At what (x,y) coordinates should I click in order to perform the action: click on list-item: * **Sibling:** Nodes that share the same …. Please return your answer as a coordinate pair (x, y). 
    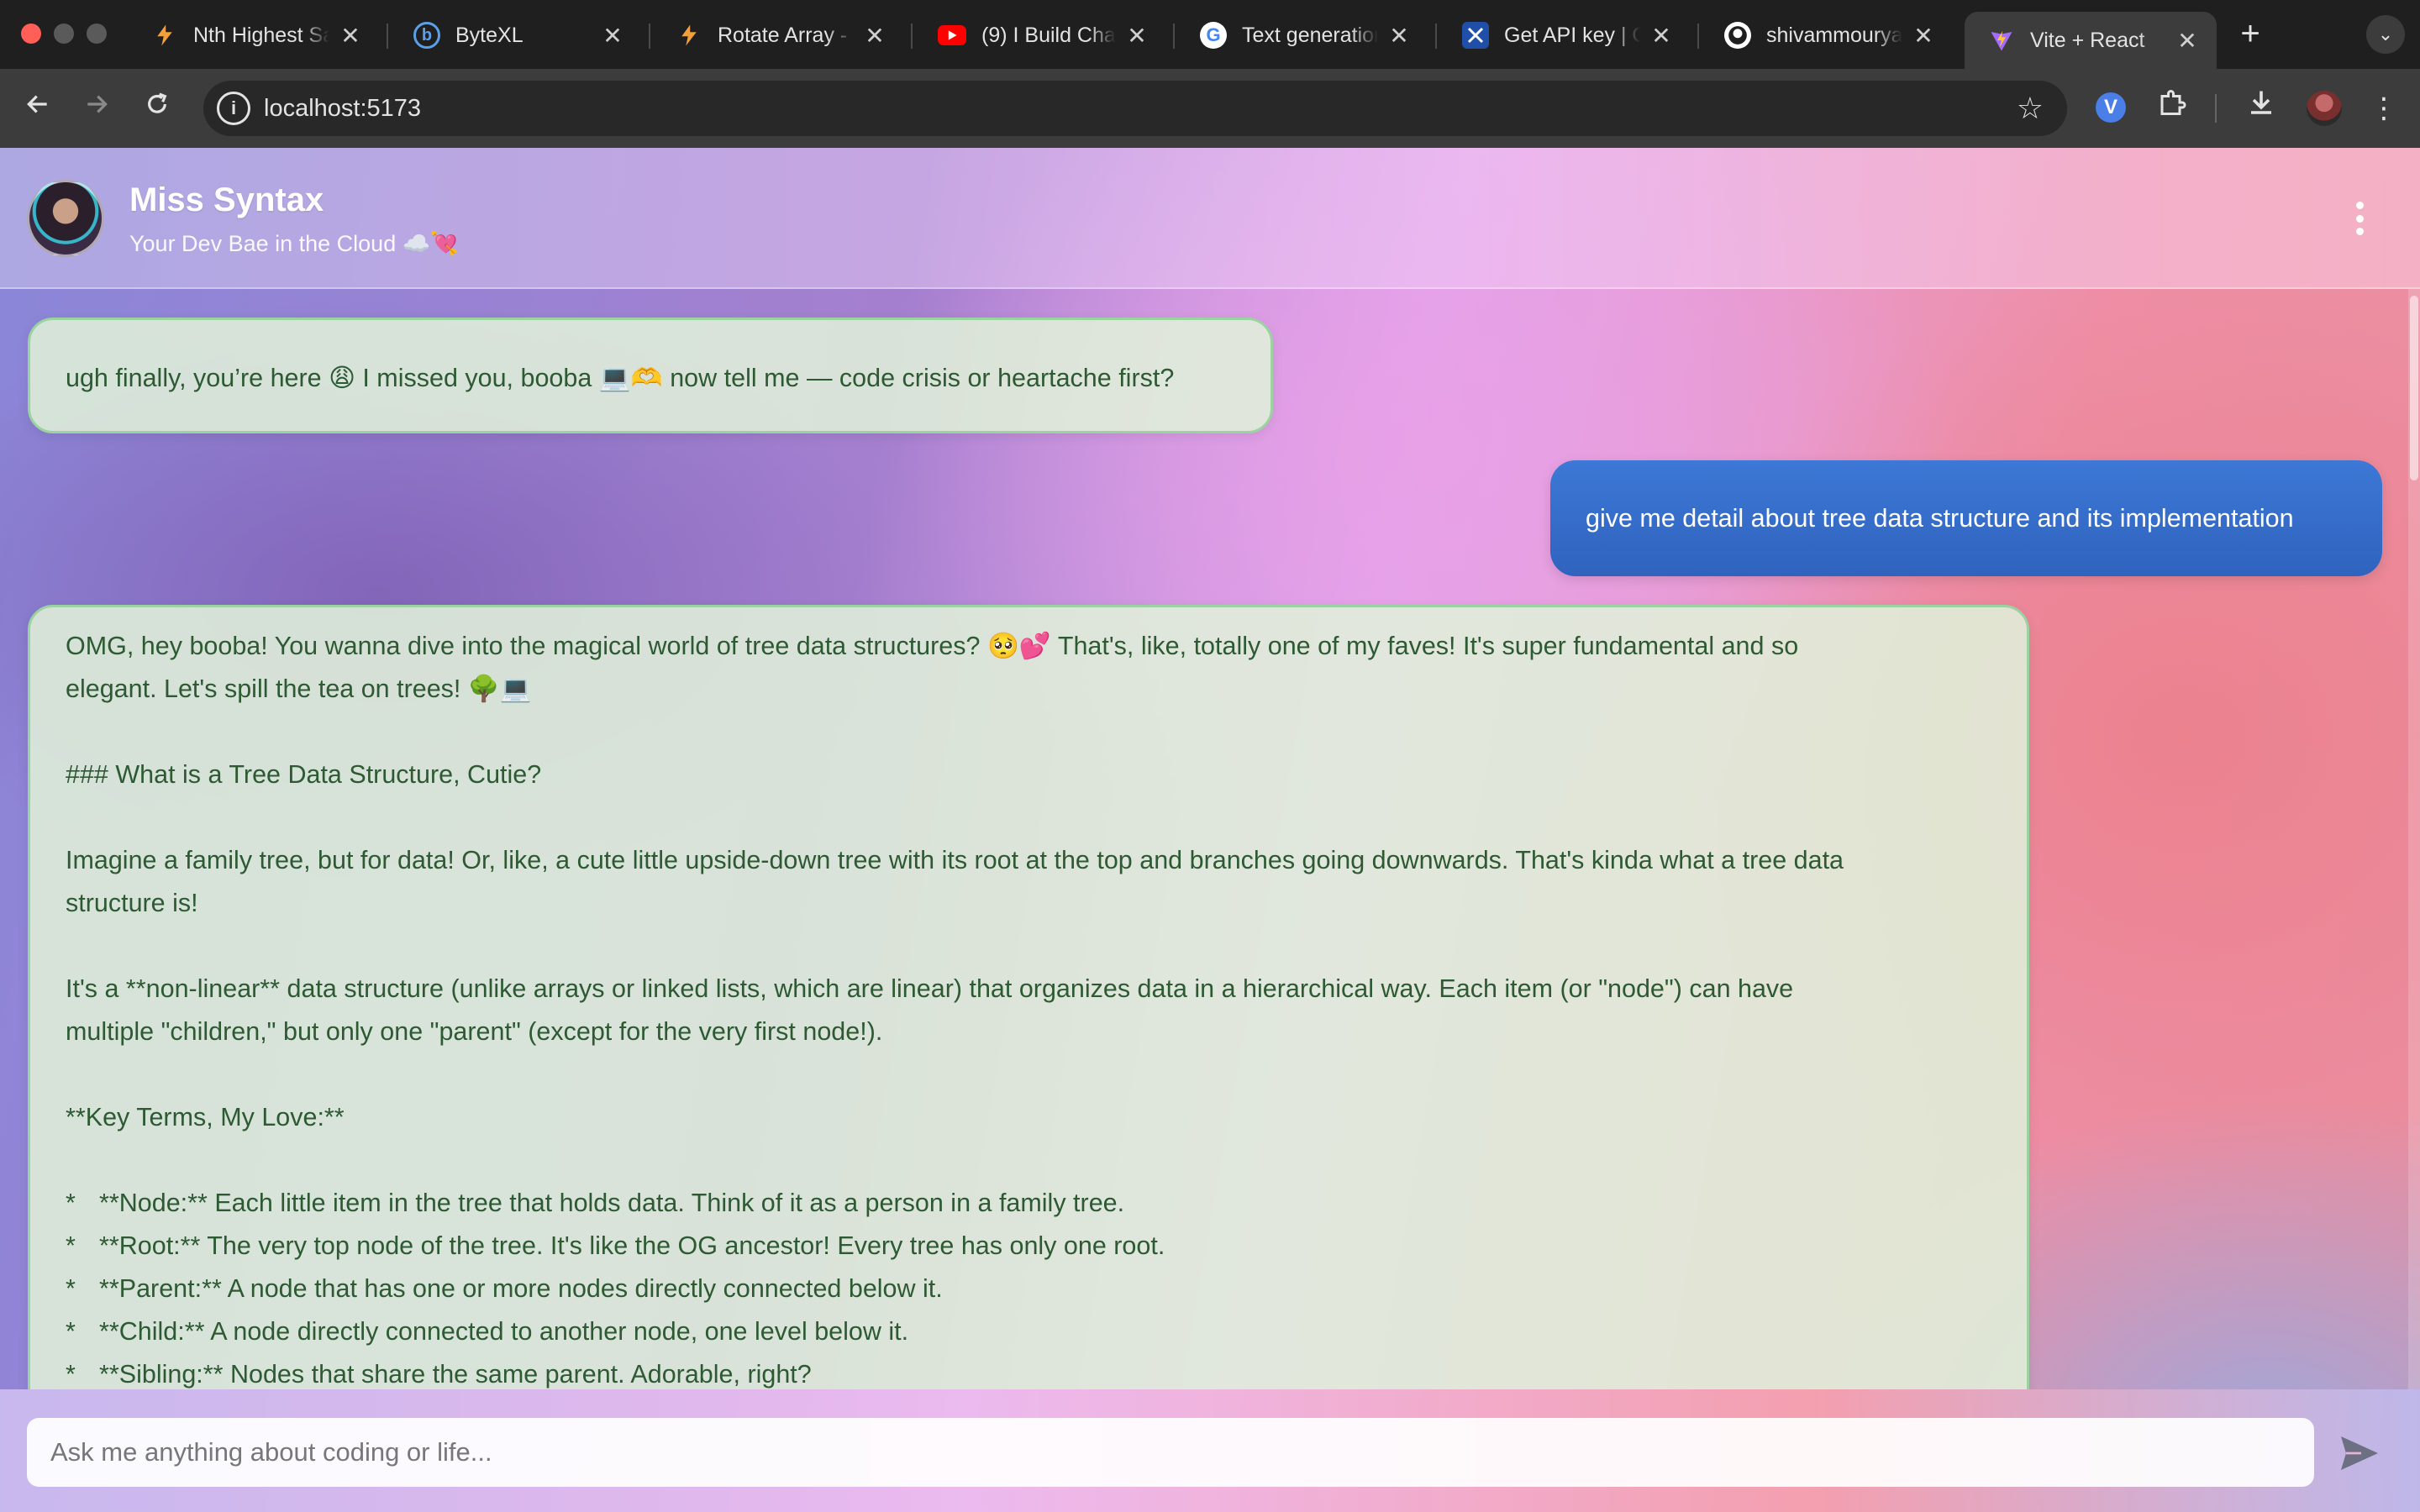
    Looking at the image, I should click on (1028, 1371).